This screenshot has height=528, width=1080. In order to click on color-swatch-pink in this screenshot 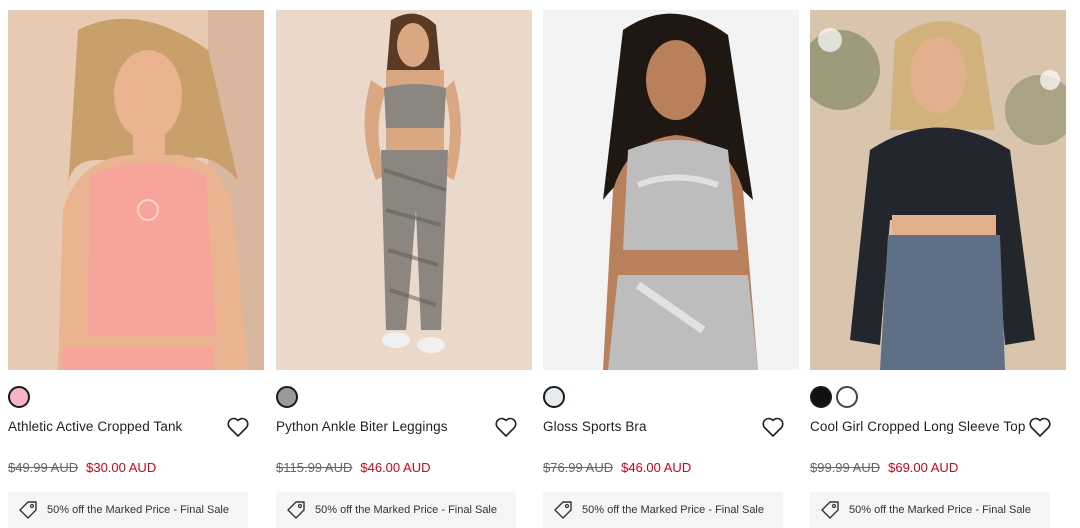, I will do `click(19, 397)`.